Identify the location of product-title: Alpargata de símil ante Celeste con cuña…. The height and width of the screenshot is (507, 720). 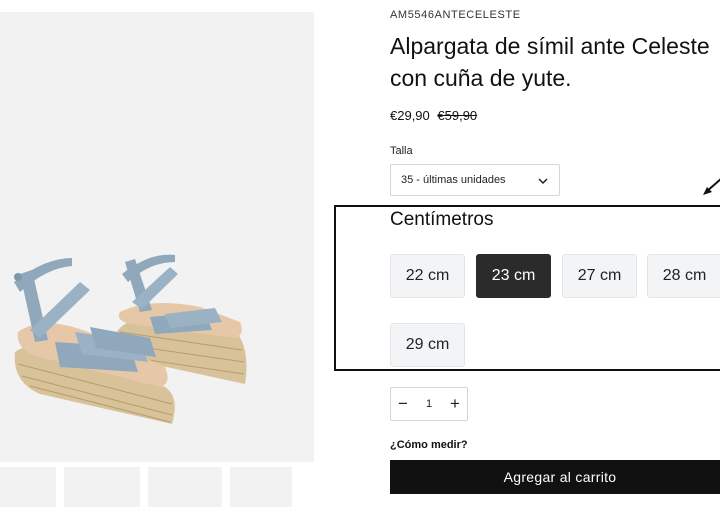
(555, 62).